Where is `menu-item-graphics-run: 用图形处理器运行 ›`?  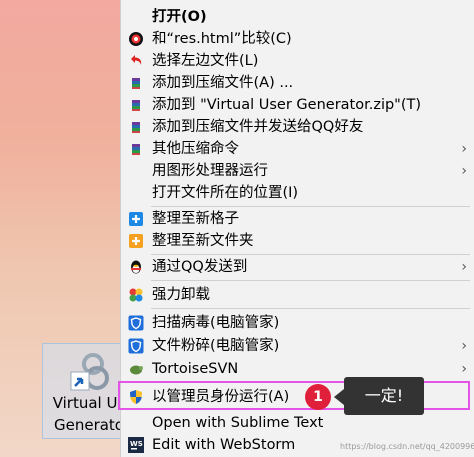 menu-item-graphics-run: 用图形处理器运行 › is located at coordinates (297, 171).